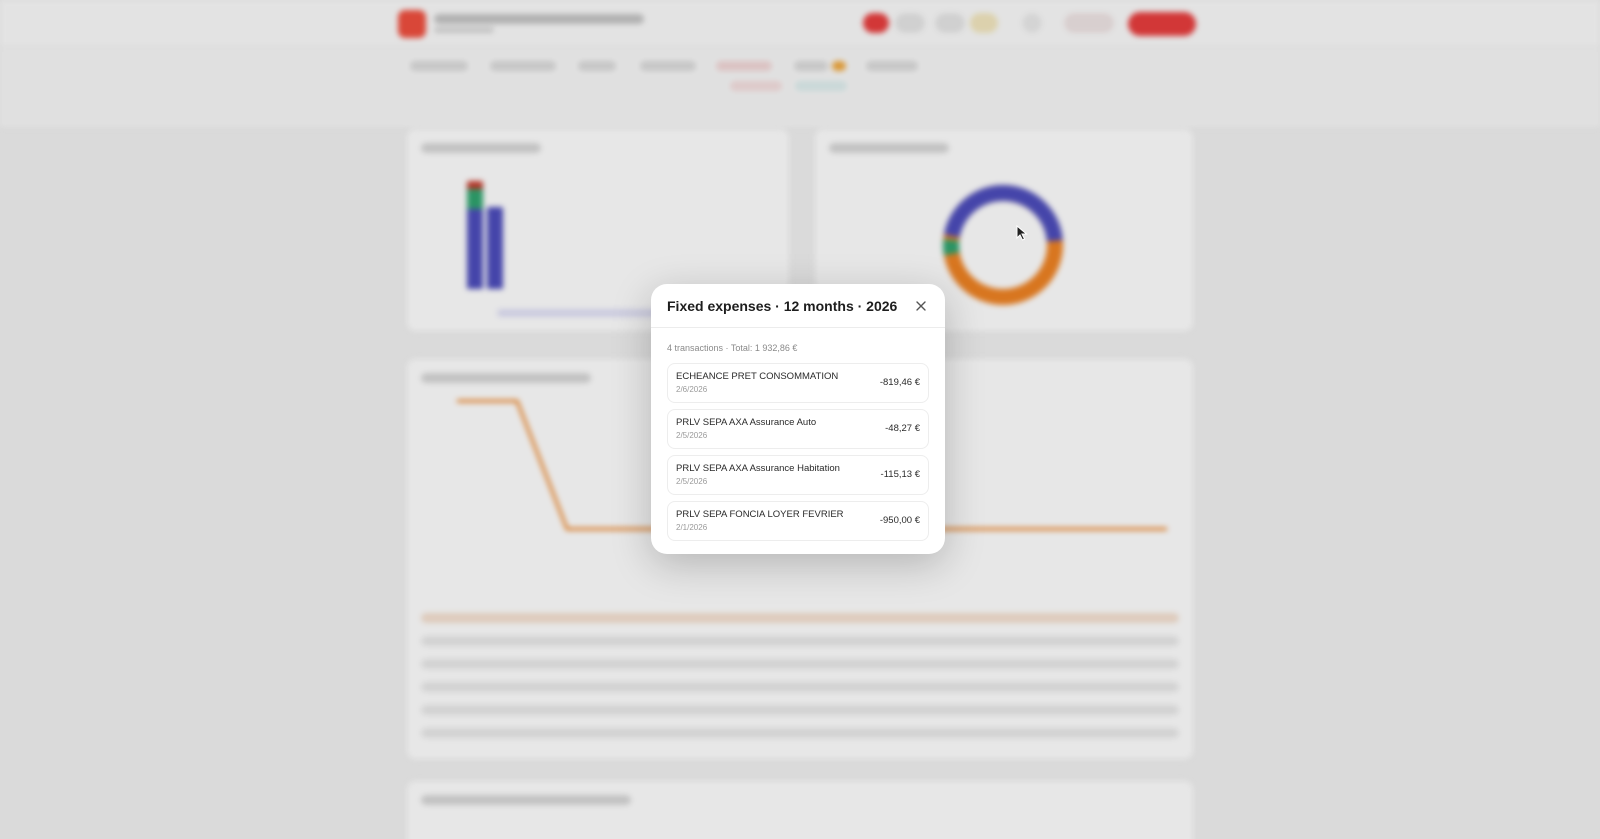 Image resolution: width=1600 pixels, height=839 pixels. Describe the element at coordinates (900, 474) in the screenshot. I see `transaction-amount: -115,13 €` at that location.